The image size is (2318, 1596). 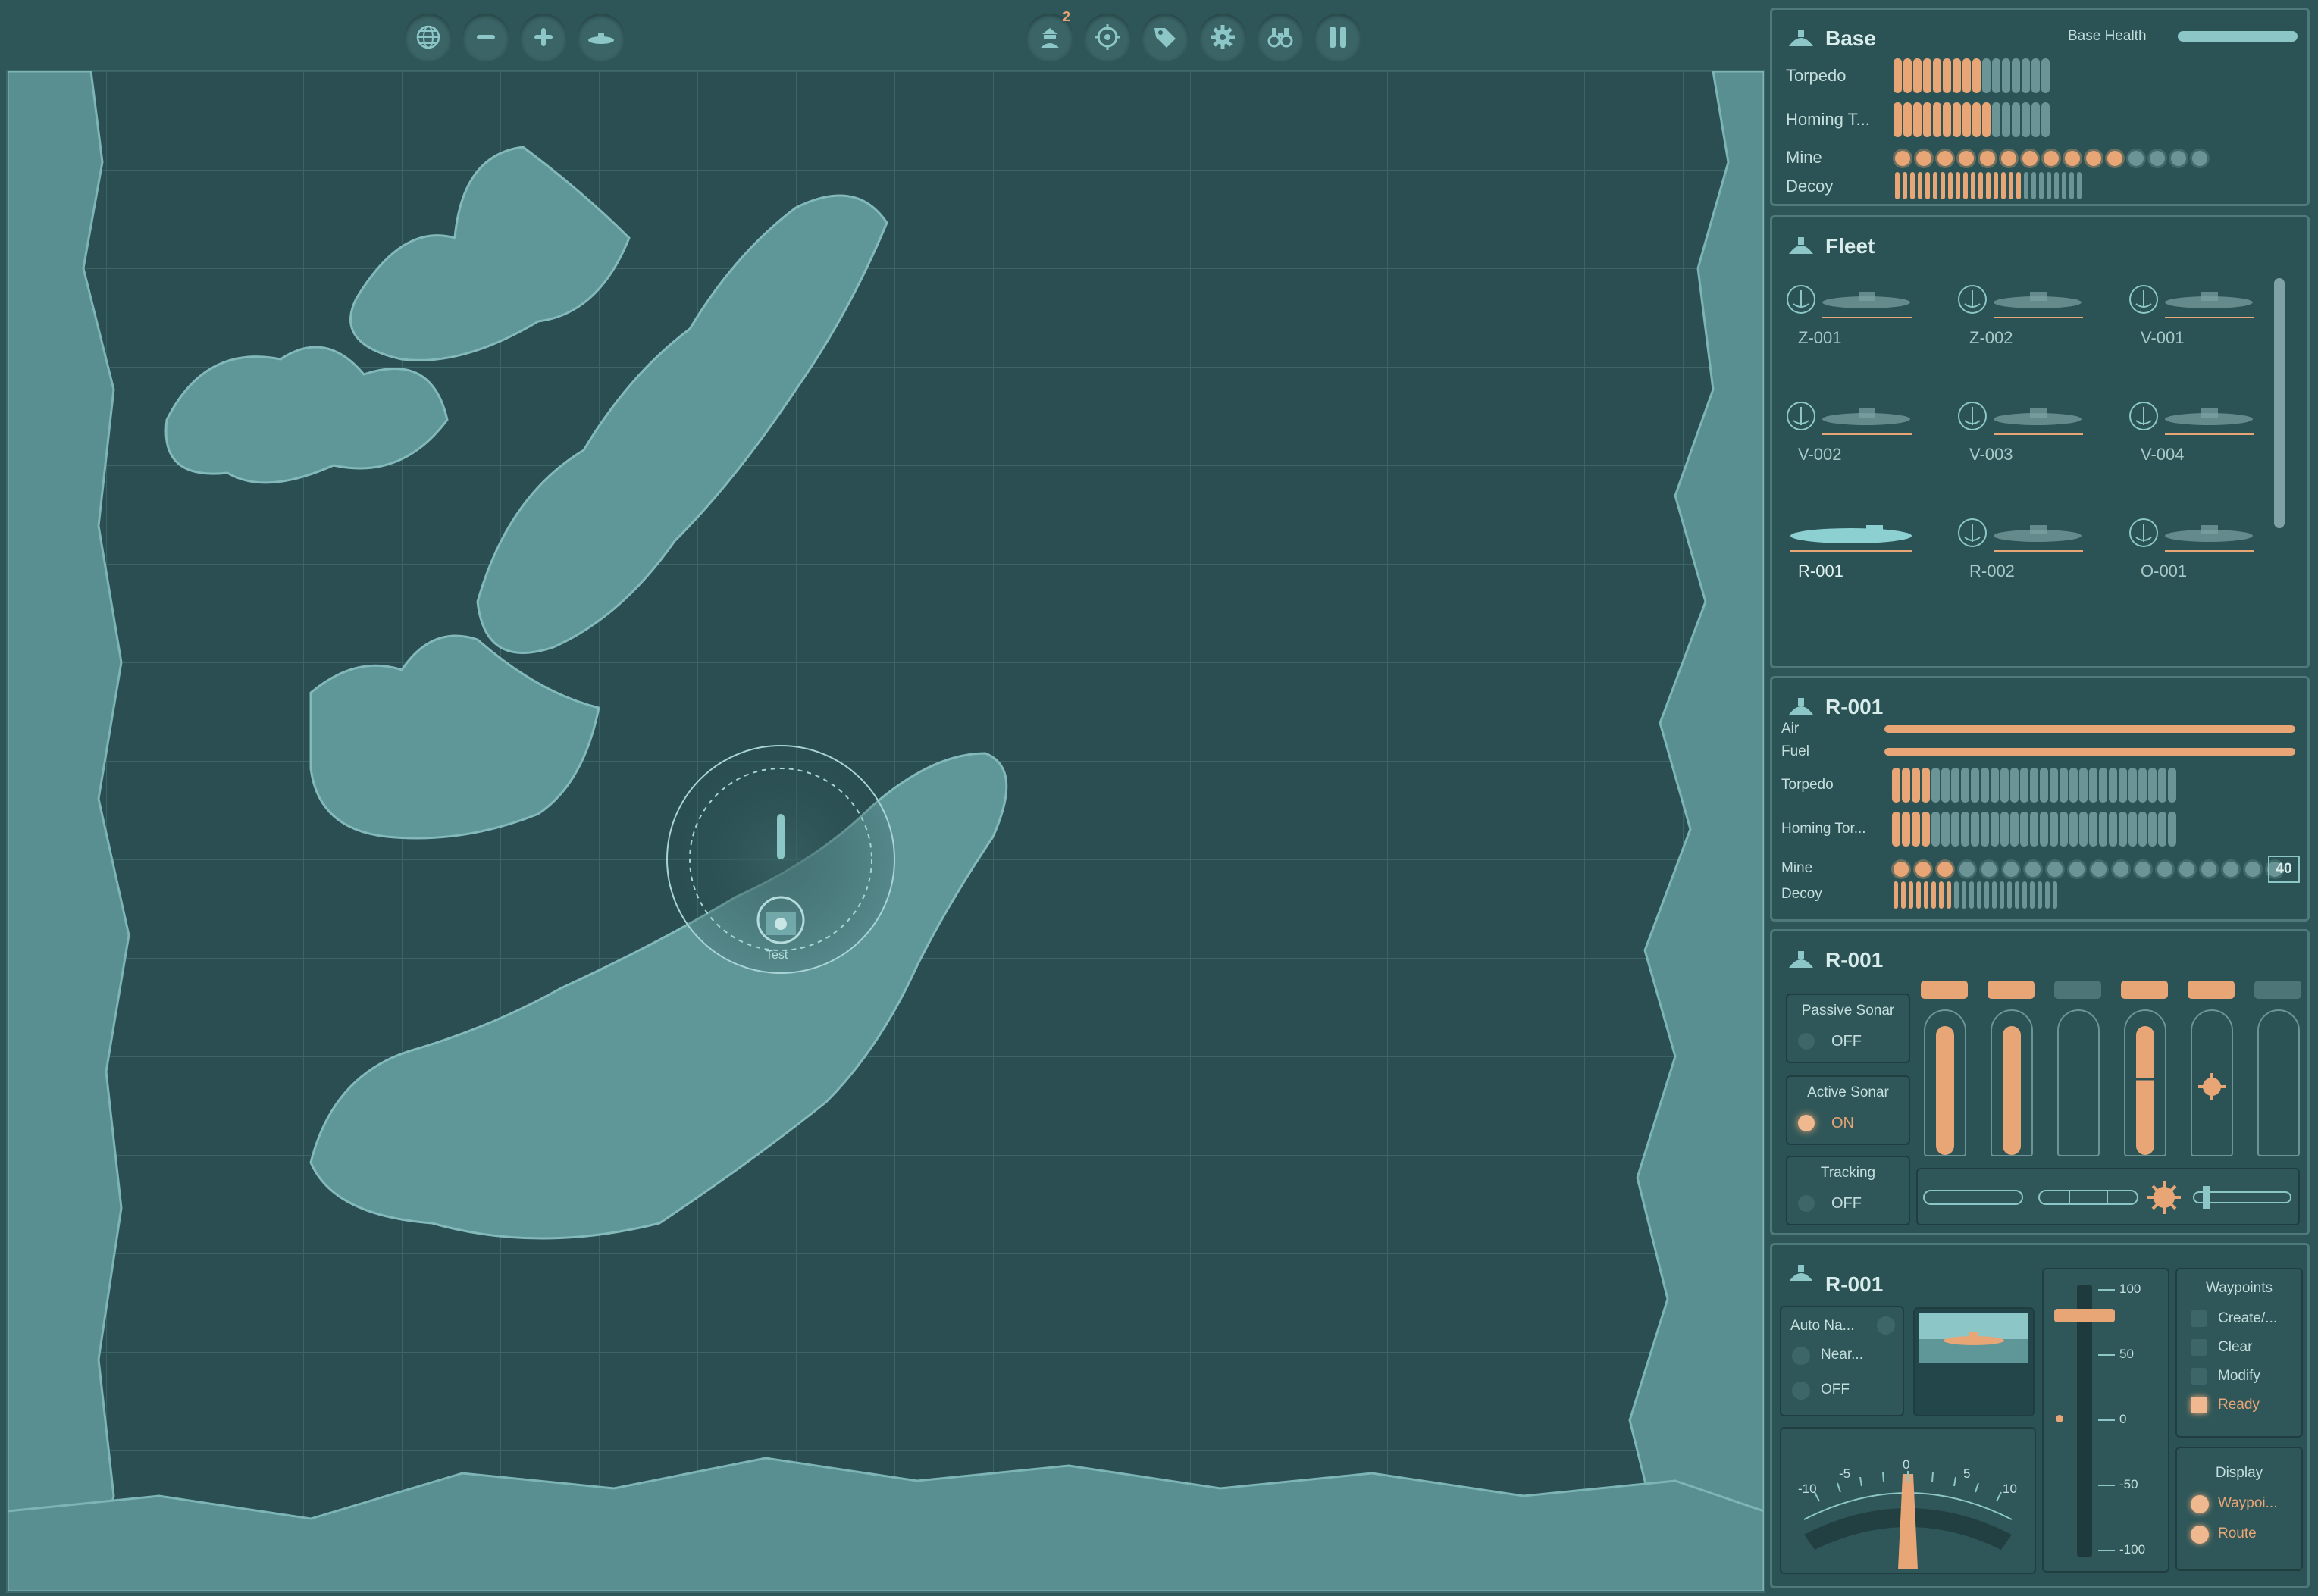 I want to click on pause-icon, so click(x=1337, y=37).